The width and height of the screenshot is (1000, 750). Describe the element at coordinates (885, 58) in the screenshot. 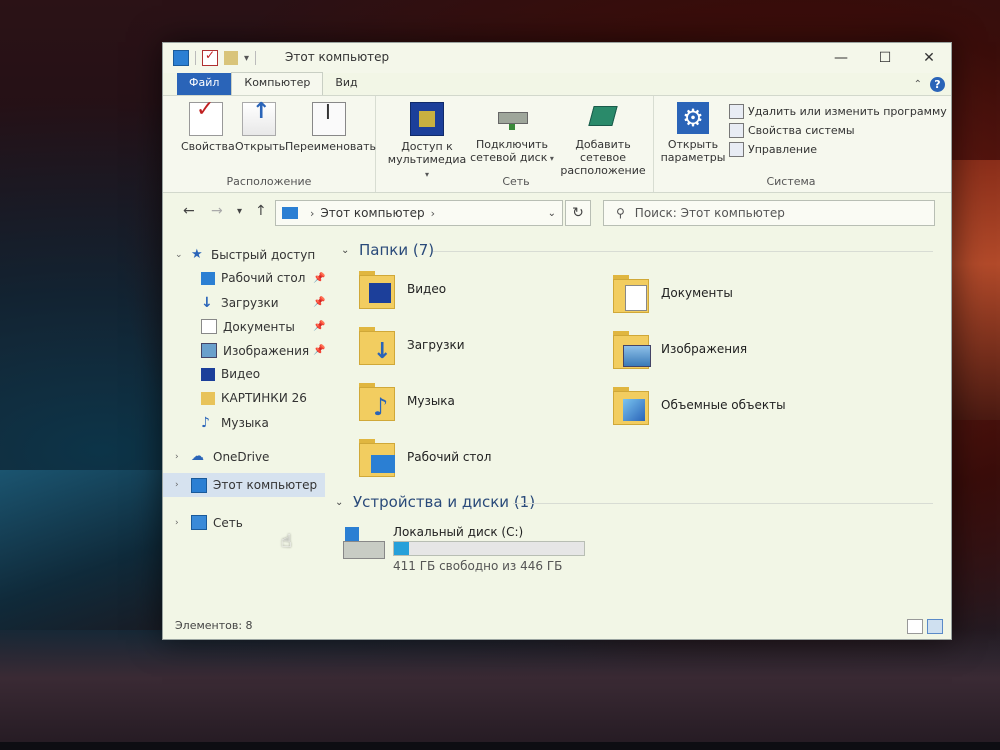

I see `maximize-button: ☐` at that location.